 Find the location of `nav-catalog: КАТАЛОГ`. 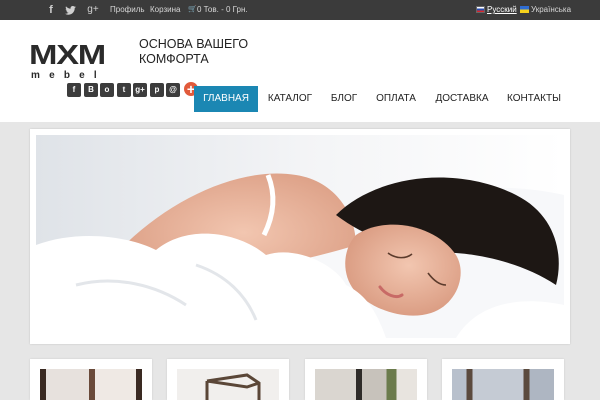

nav-catalog: КАТАЛОГ is located at coordinates (290, 99).